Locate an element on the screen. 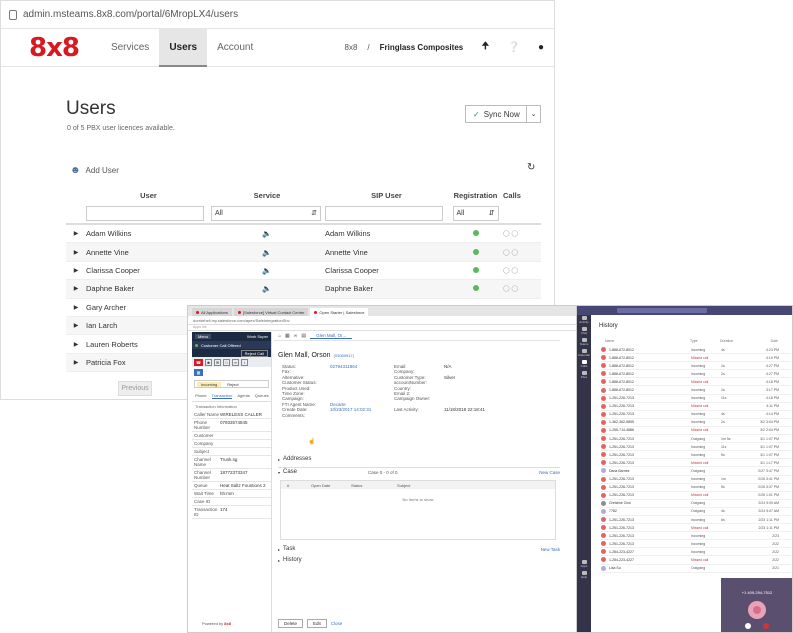  history-row: 1-251-226-7213 Outgoing 1m 5s 3/1 1:07 PM is located at coordinates (696, 439).